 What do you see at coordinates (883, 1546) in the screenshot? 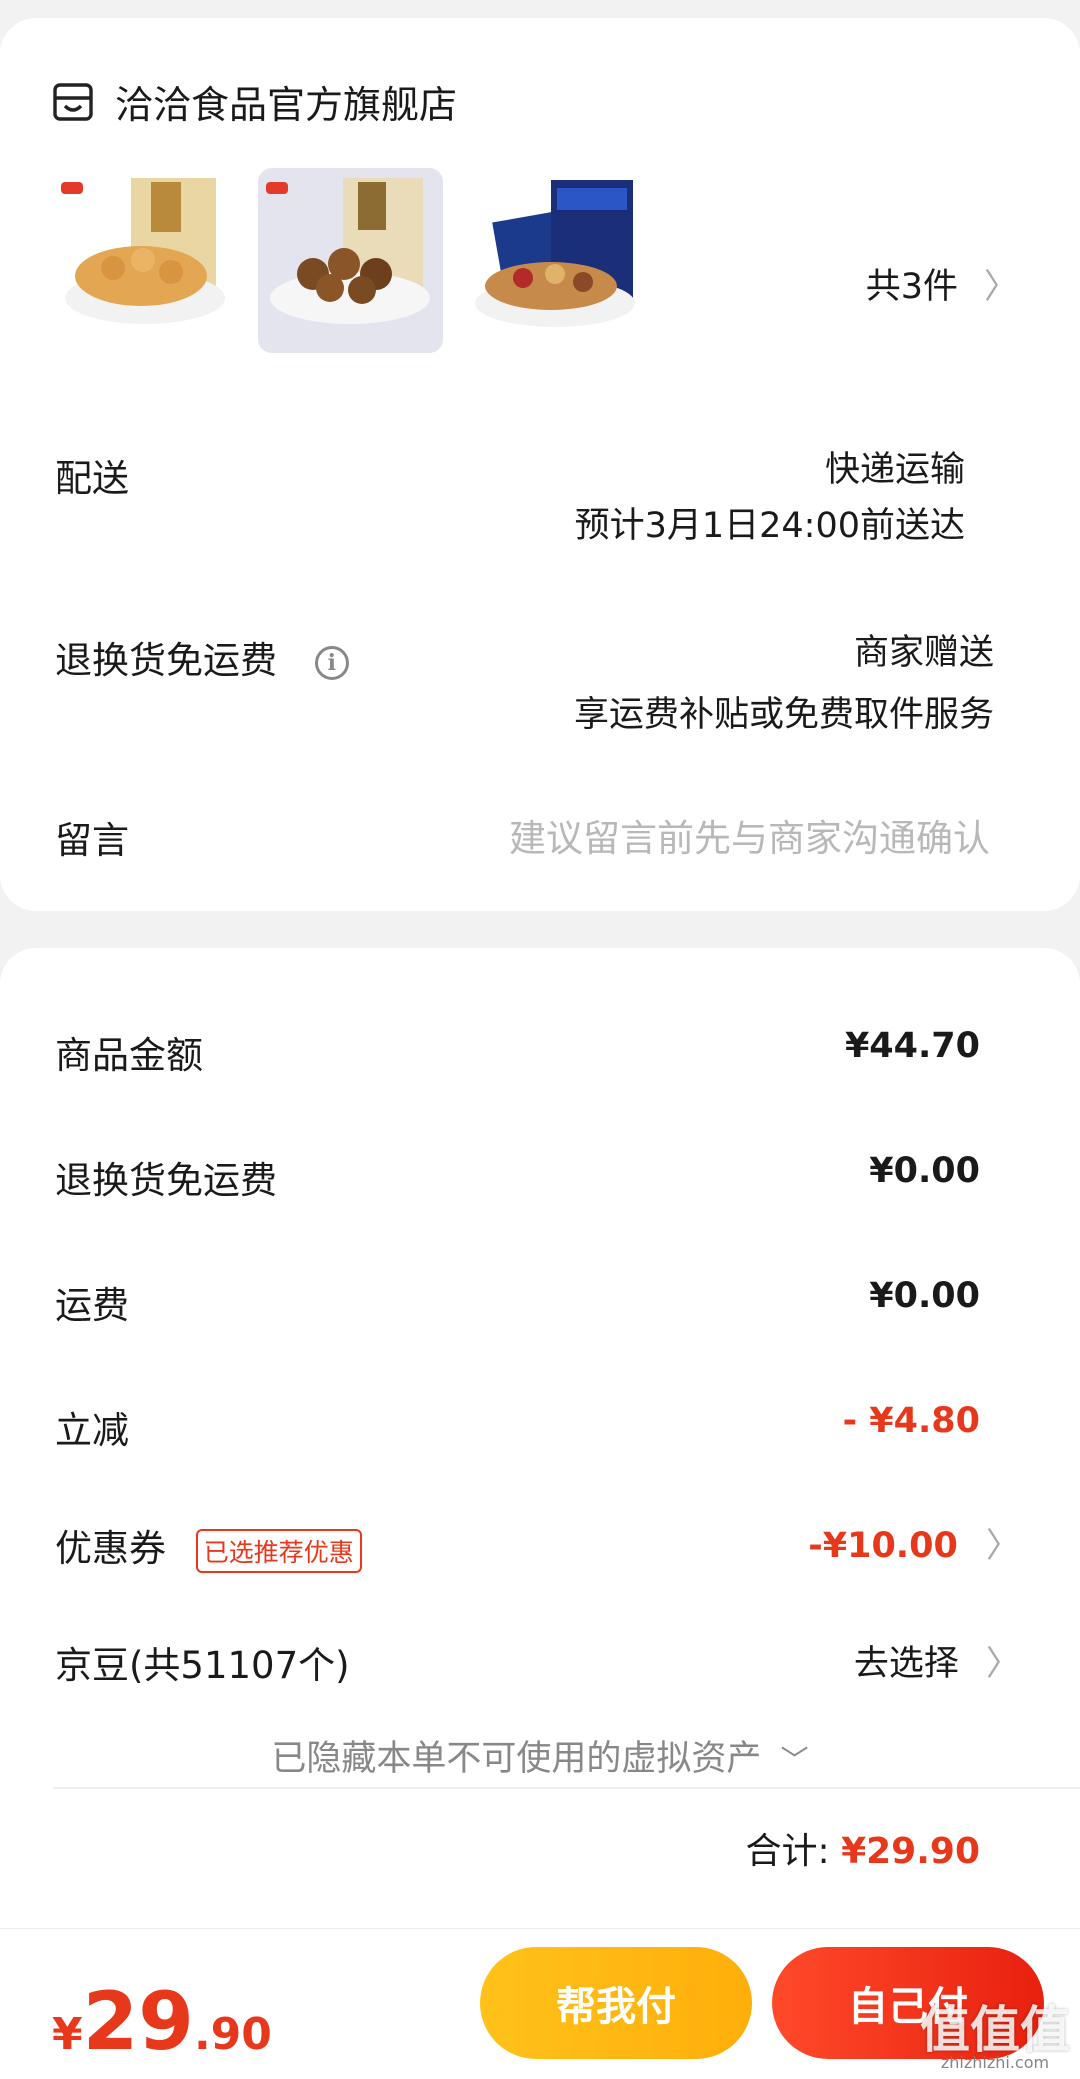
I see `coupon-value: -¥10.00` at bounding box center [883, 1546].